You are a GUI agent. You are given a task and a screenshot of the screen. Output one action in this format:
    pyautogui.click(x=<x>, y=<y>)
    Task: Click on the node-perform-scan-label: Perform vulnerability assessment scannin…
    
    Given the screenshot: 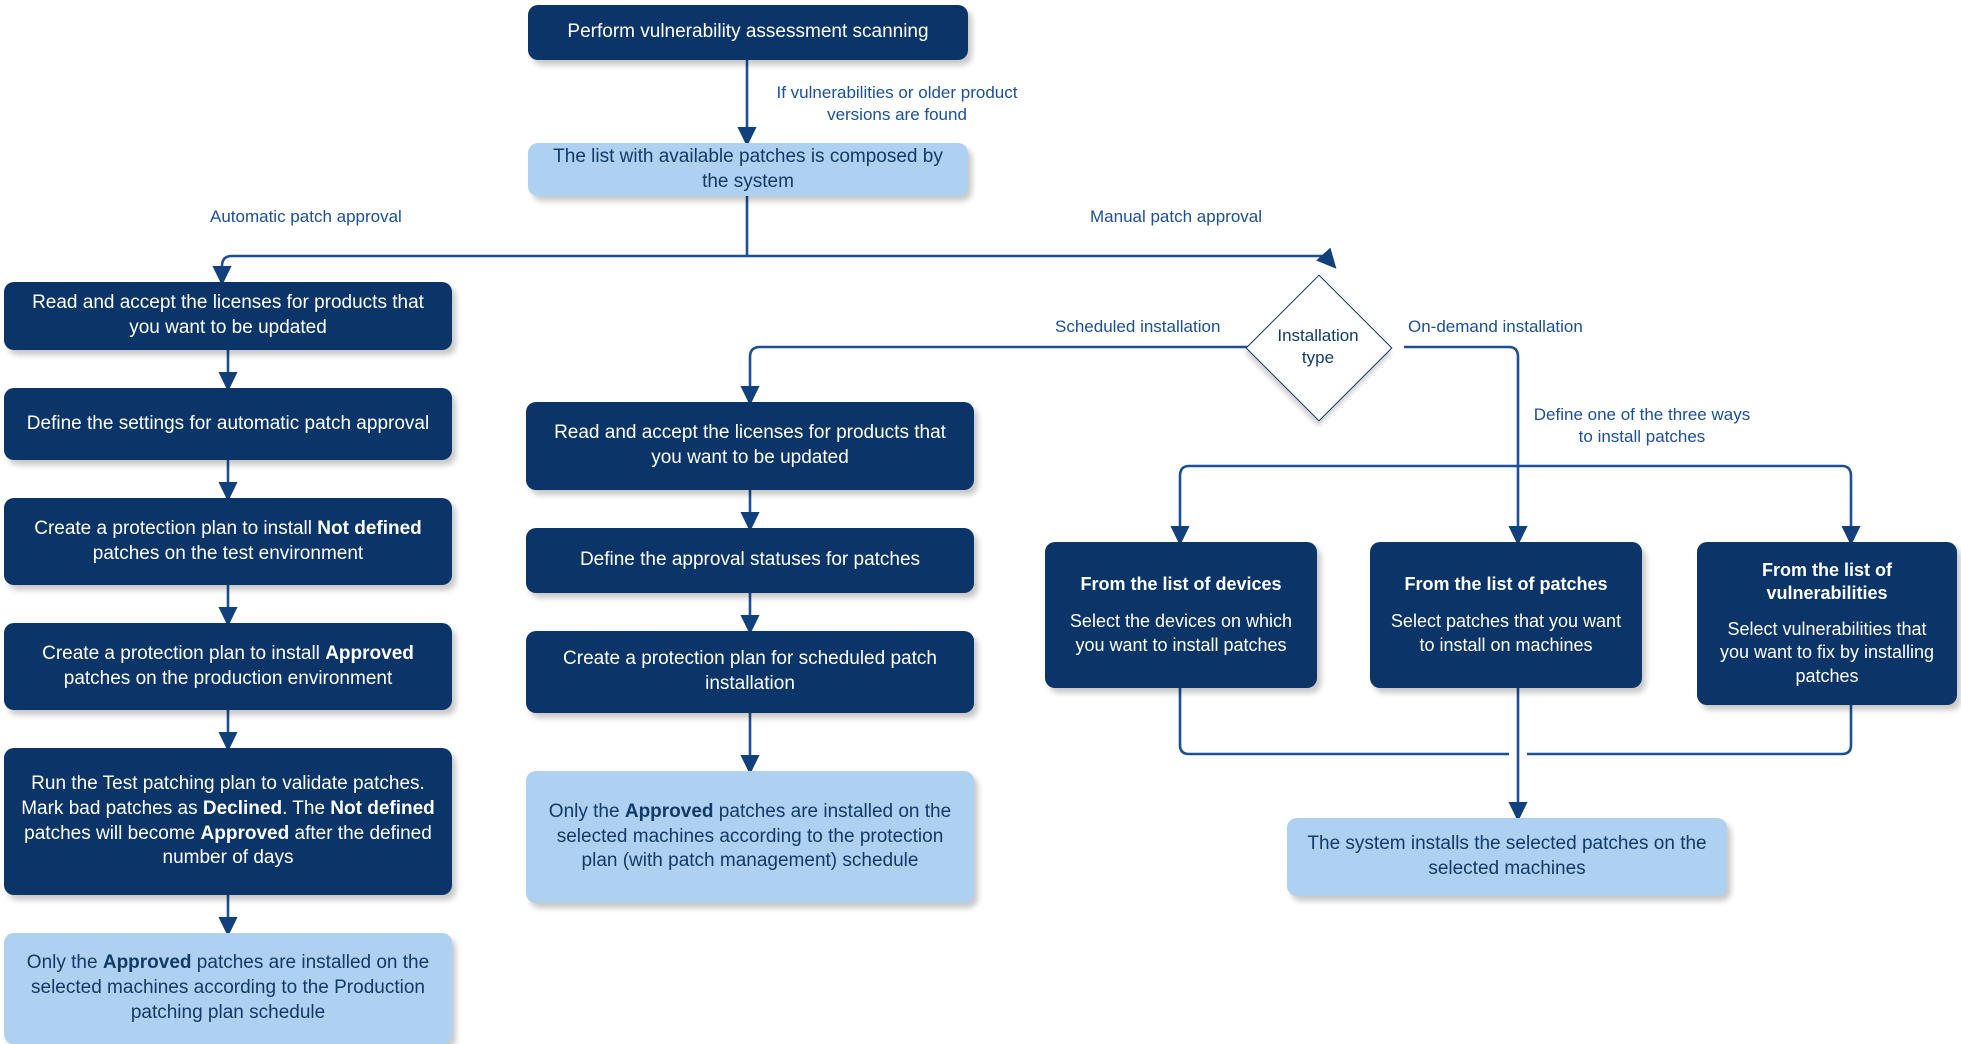 What is the action you would take?
    pyautogui.click(x=748, y=32)
    